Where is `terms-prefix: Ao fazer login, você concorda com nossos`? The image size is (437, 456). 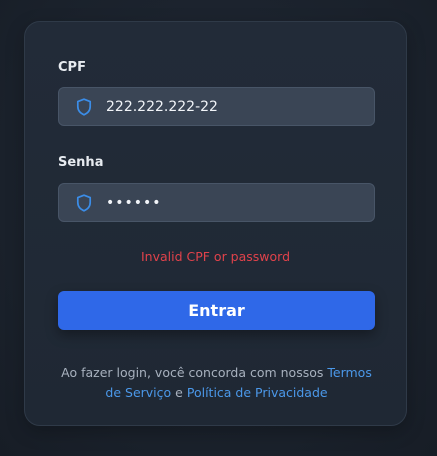
terms-prefix: Ao fazer login, você concorda com nossos is located at coordinates (192, 372).